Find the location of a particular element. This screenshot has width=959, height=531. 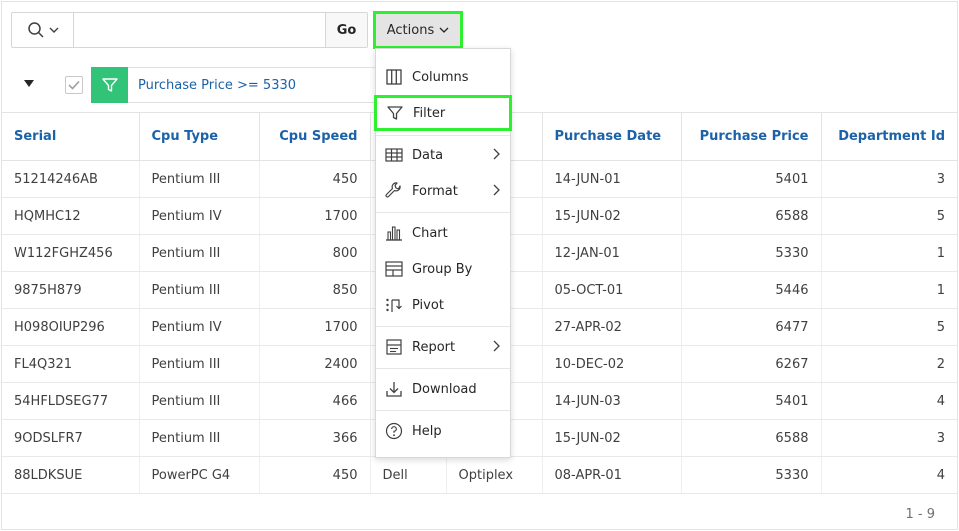

menu-item-report: Report is located at coordinates (443, 347).